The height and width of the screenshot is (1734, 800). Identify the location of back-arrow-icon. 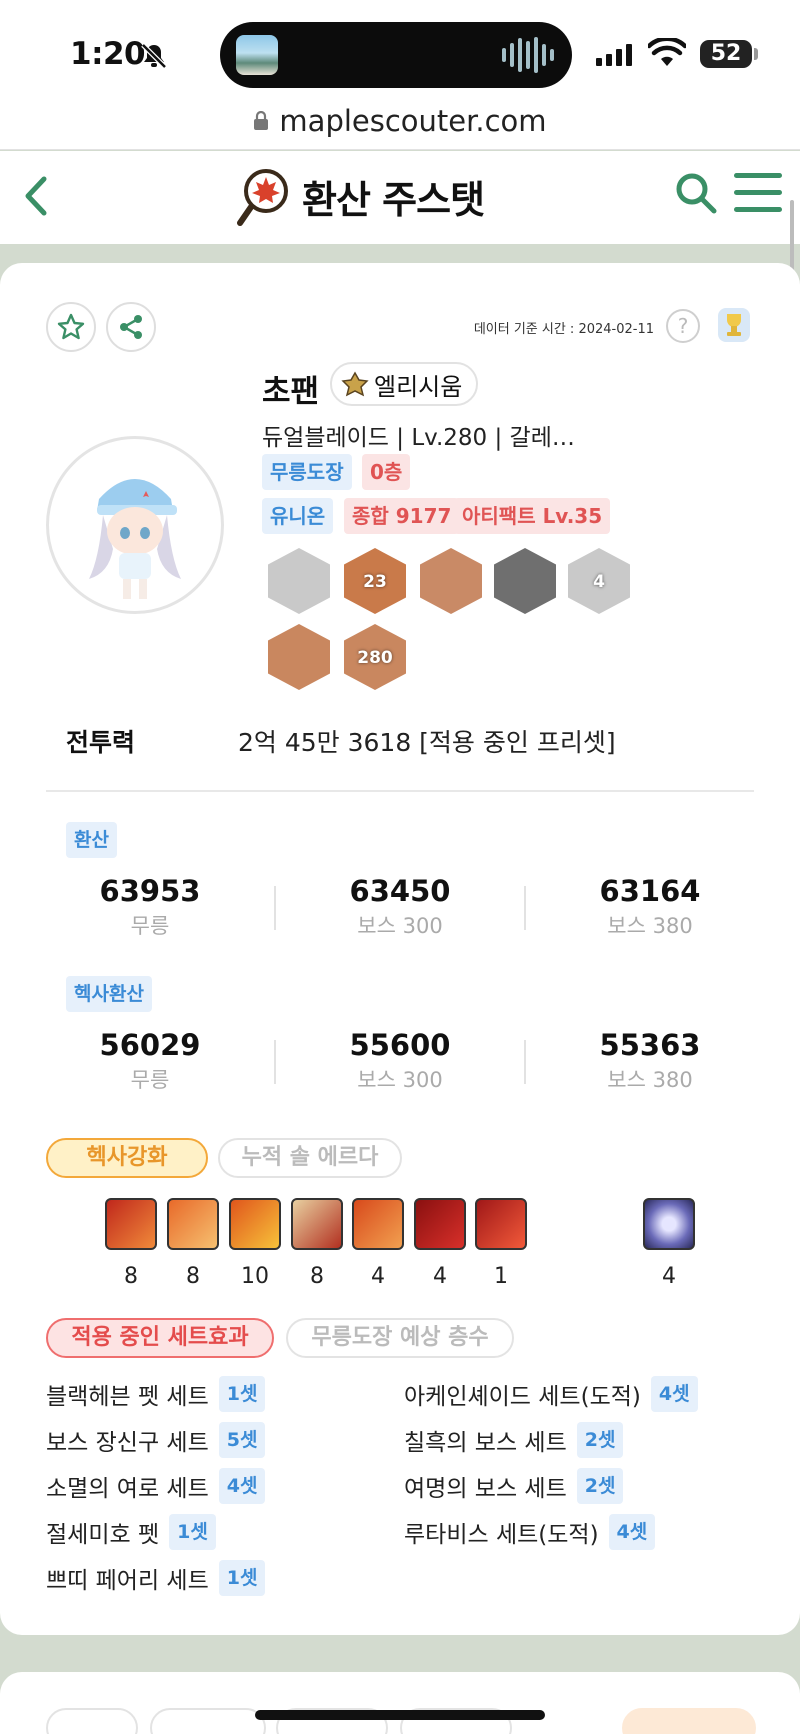
(36, 196).